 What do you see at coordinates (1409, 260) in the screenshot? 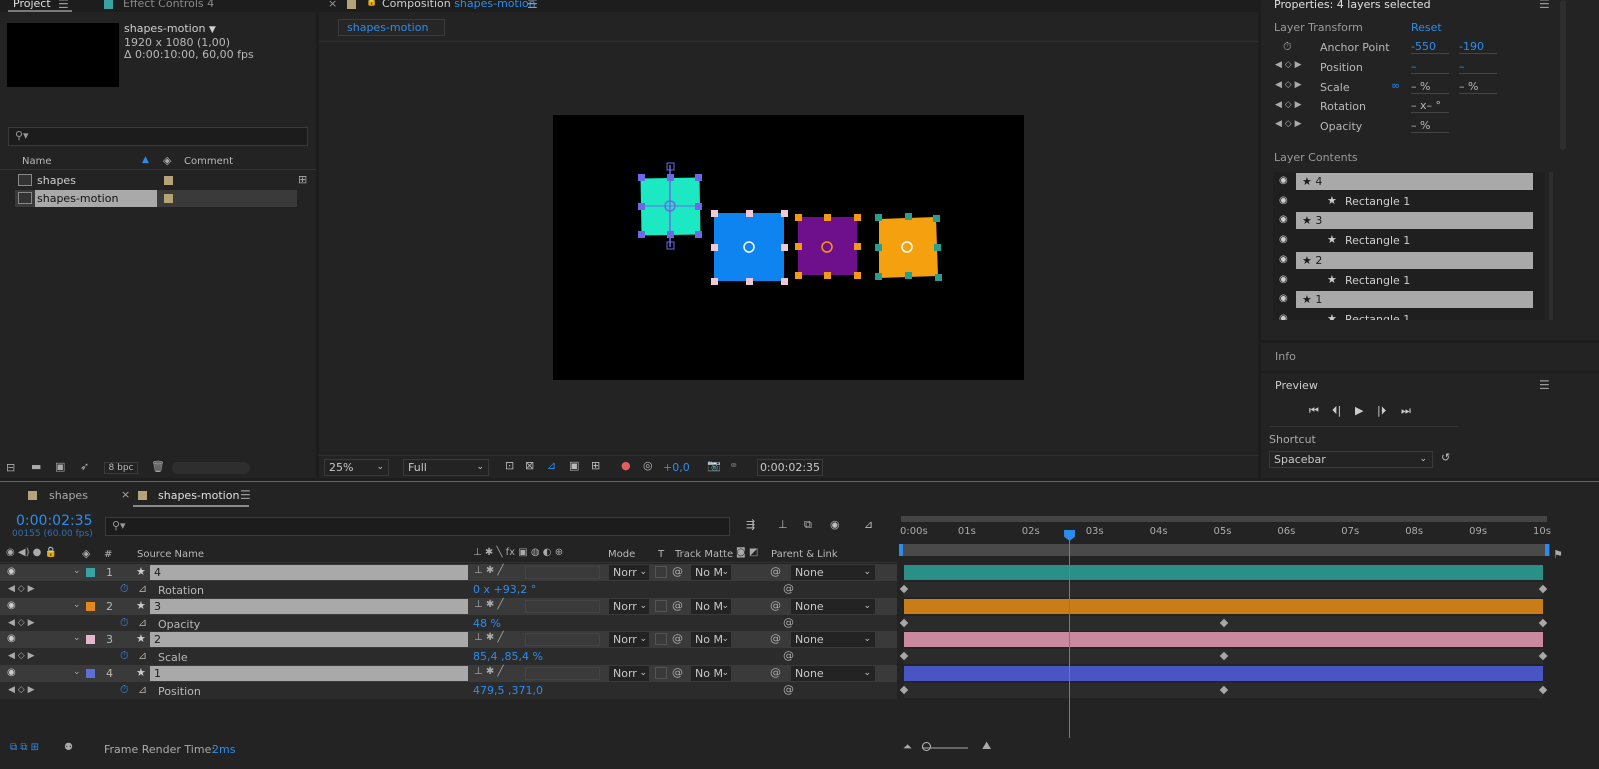
I see `layer-contents-row: ◉ ★ 2` at bounding box center [1409, 260].